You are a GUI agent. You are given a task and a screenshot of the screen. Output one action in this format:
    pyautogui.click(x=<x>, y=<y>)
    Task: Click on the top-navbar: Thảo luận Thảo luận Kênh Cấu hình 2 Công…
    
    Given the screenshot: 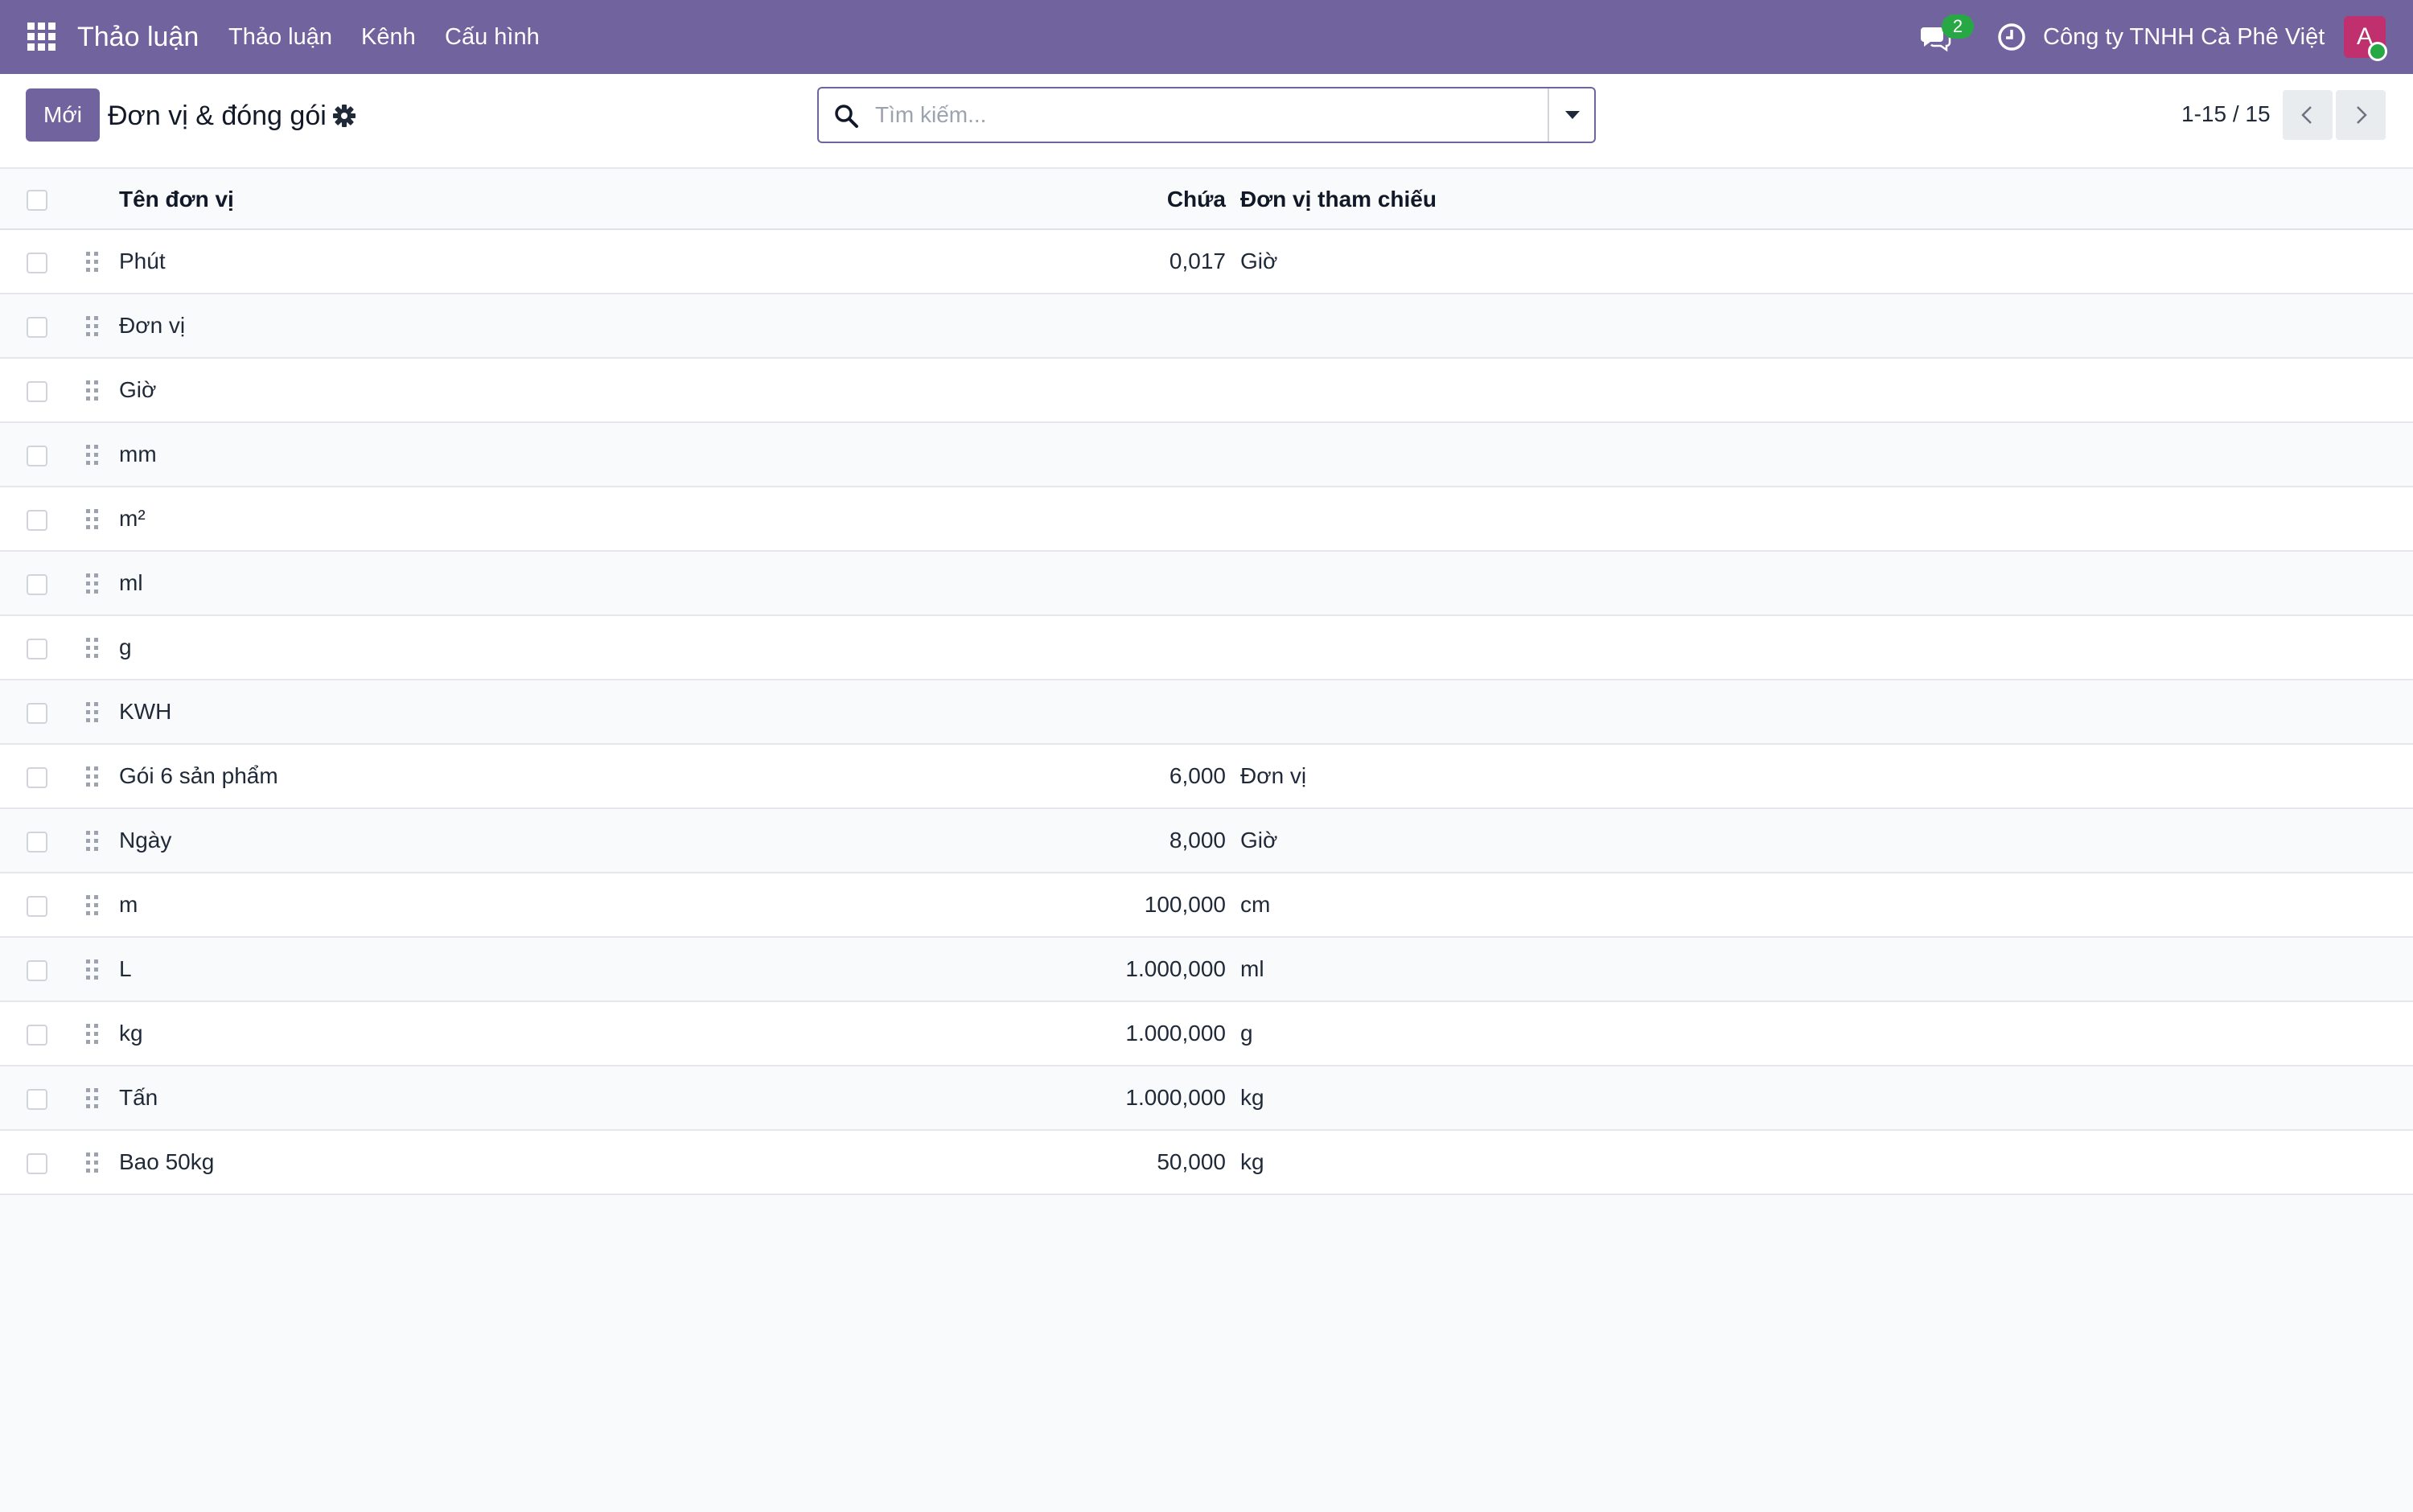 What is the action you would take?
    pyautogui.click(x=1206, y=37)
    